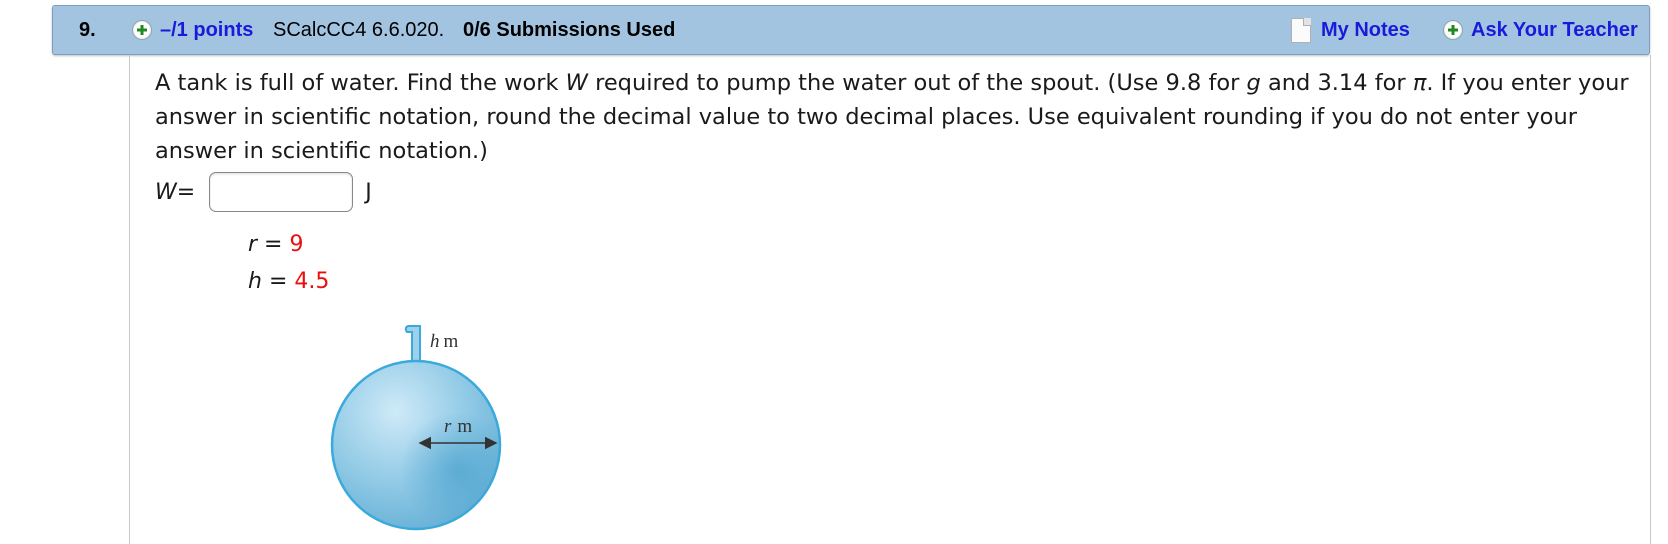 This screenshot has height=544, width=1668. I want to click on tank-shading, so click(416, 445).